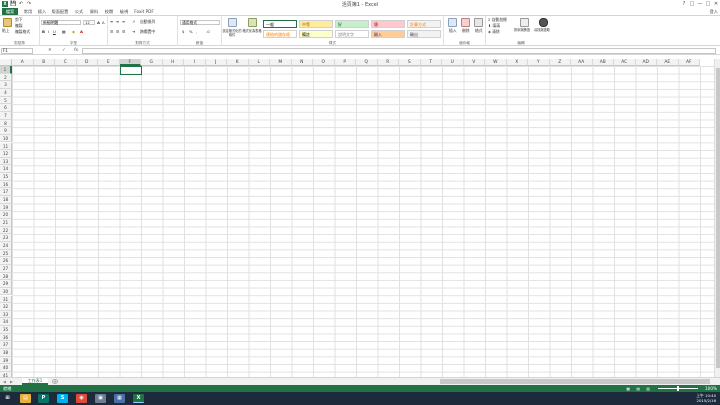  Describe the element at coordinates (542, 30) in the screenshot. I see `find-select-button: 尋找與選取` at that location.